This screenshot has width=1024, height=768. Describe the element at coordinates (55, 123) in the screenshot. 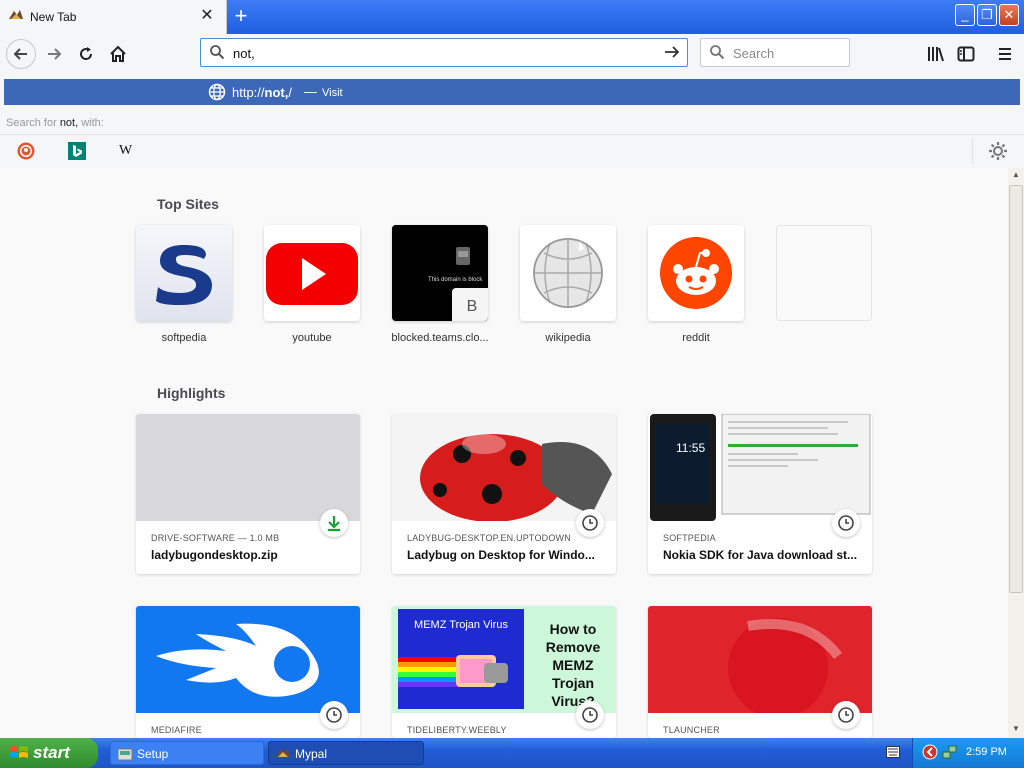

I see `search-for-label: Search for not, with:` at that location.